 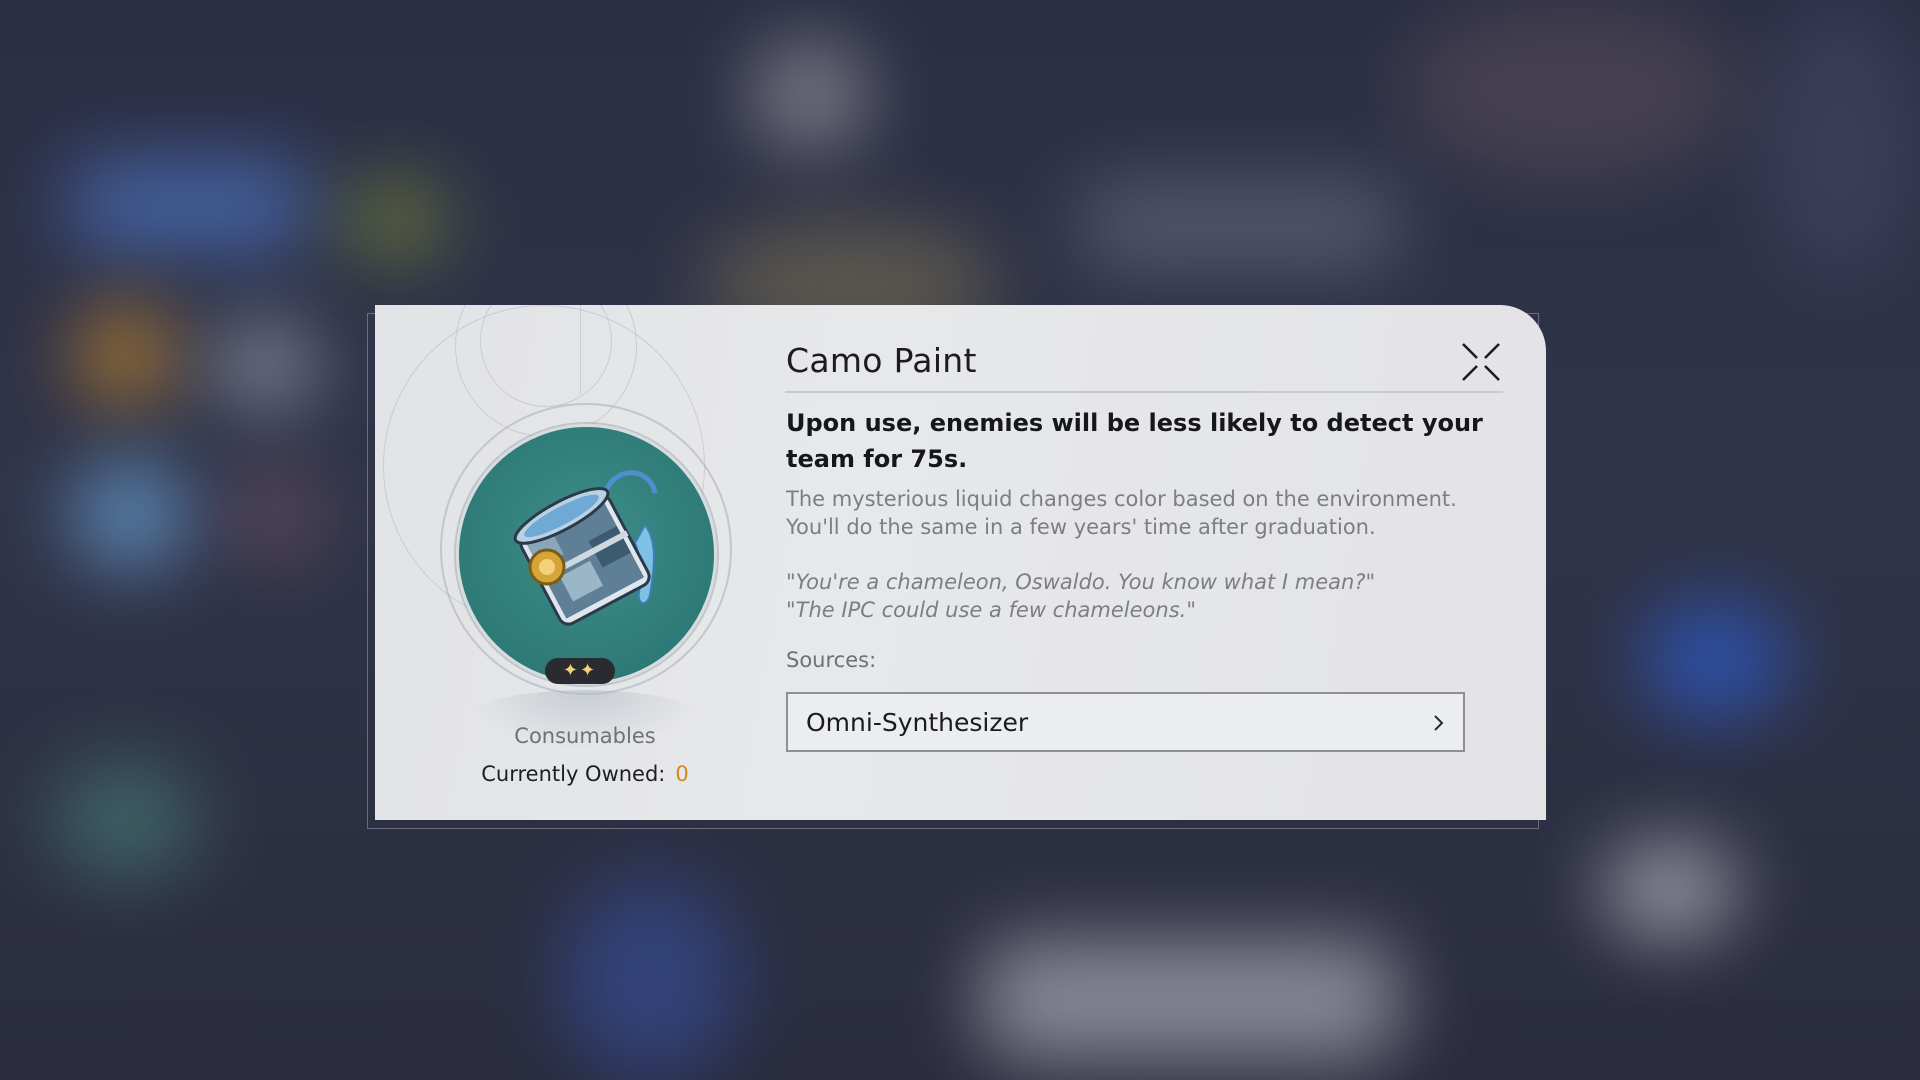 I want to click on source-omni-synthesizer-button: Omni-Synthesizer, so click(x=1125, y=722).